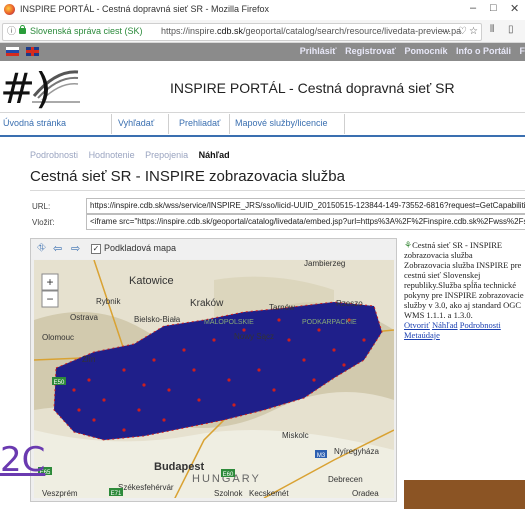 The height and width of the screenshot is (509, 525). I want to click on tab-map-services: Mapové služby/licencie, so click(281, 123).